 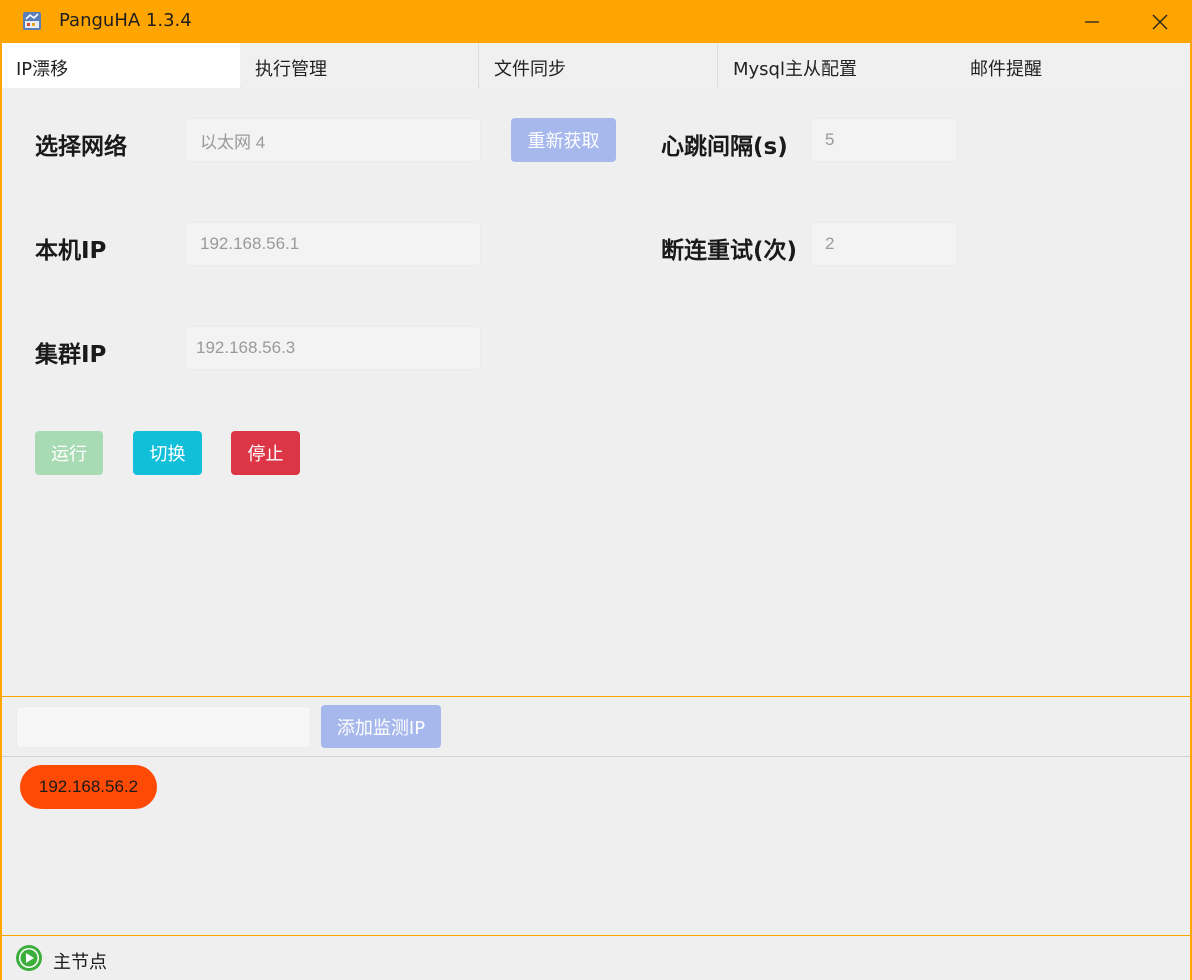 What do you see at coordinates (563, 140) in the screenshot?
I see `refresh-button: 重新获取` at bounding box center [563, 140].